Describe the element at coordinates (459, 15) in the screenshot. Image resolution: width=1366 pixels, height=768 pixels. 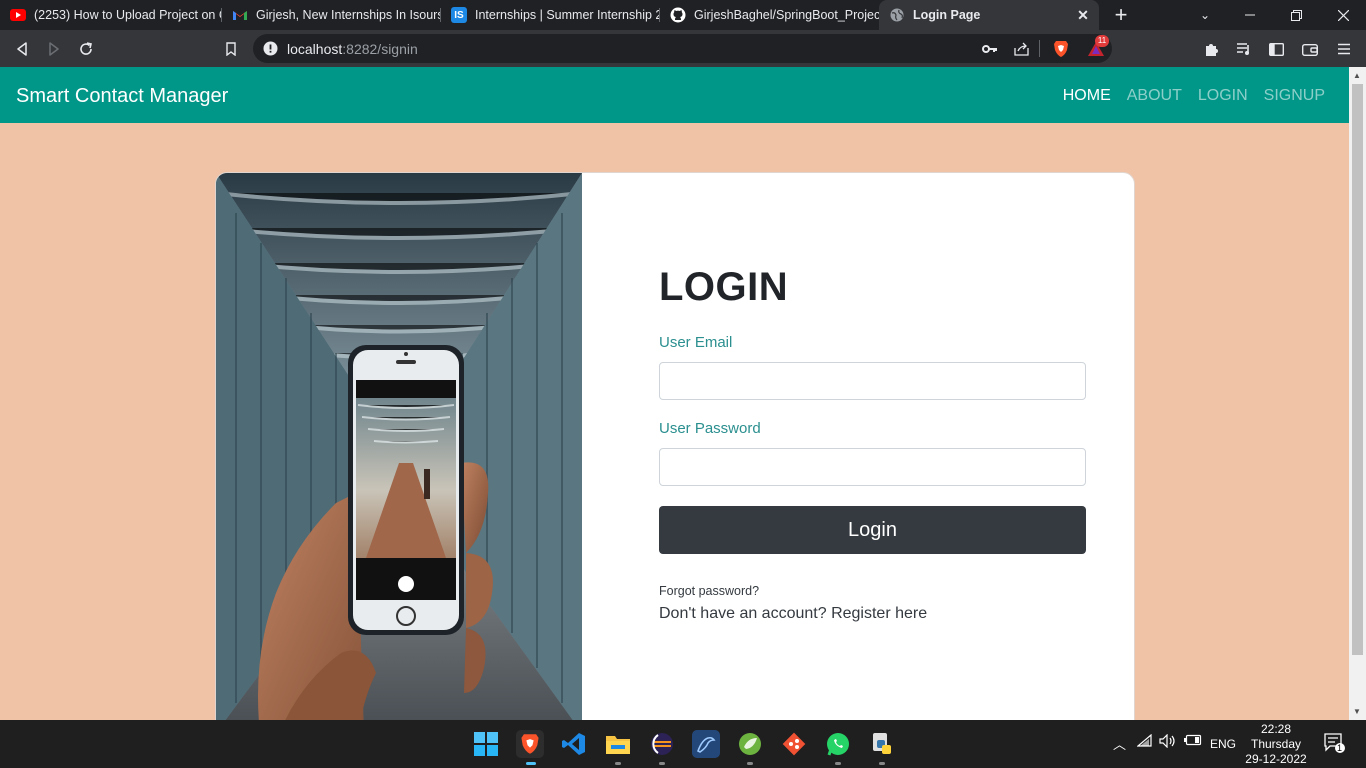
I see `isourse-icon: IS` at that location.